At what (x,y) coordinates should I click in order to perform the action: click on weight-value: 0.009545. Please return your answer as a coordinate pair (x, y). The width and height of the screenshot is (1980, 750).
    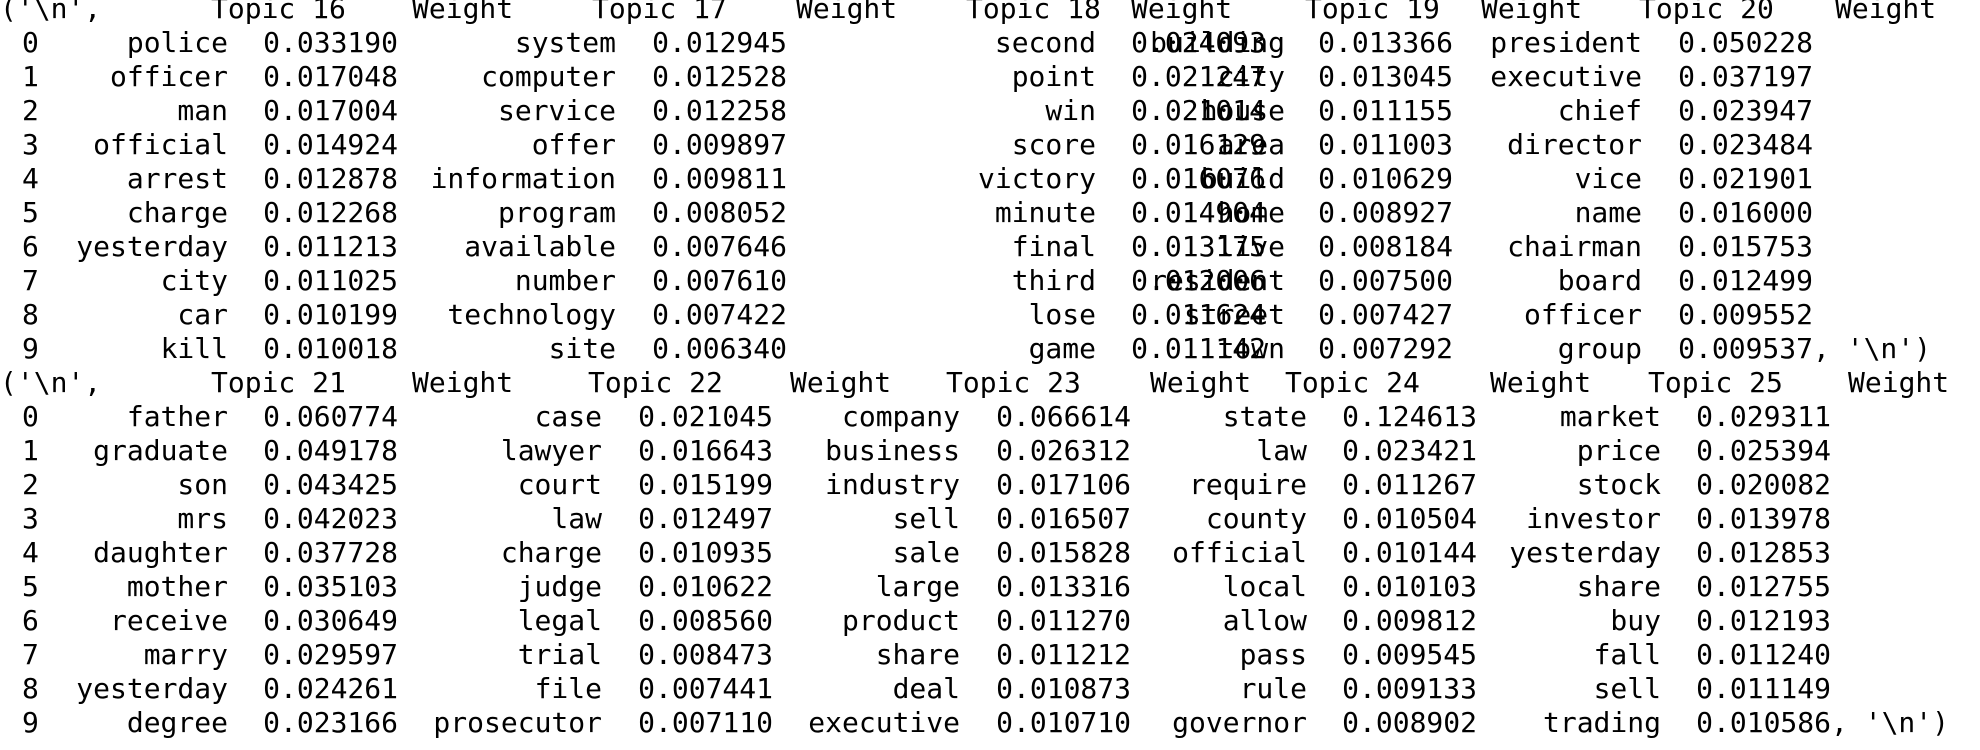
    Looking at the image, I should click on (1409, 654).